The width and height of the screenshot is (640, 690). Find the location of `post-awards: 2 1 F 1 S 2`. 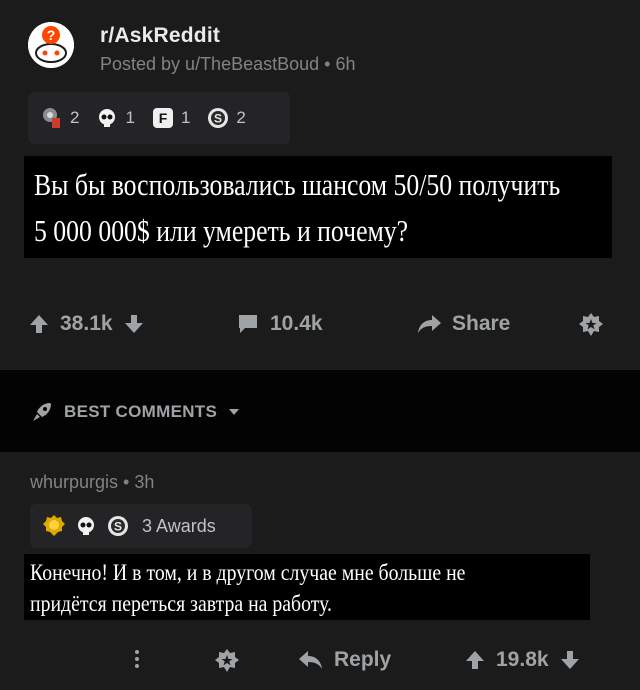

post-awards: 2 1 F 1 S 2 is located at coordinates (159, 118).